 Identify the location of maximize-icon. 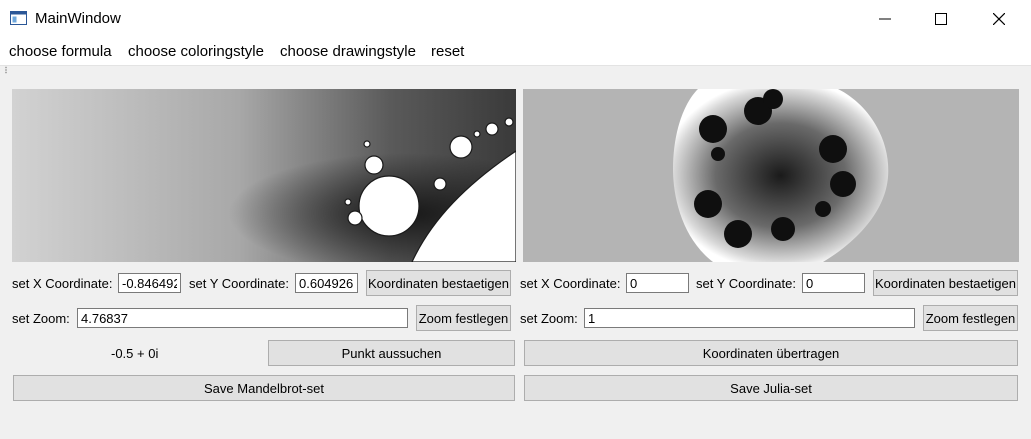
(941, 19).